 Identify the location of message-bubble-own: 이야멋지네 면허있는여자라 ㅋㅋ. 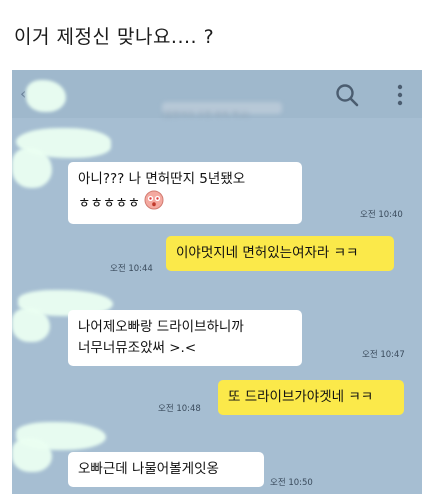
(280, 253).